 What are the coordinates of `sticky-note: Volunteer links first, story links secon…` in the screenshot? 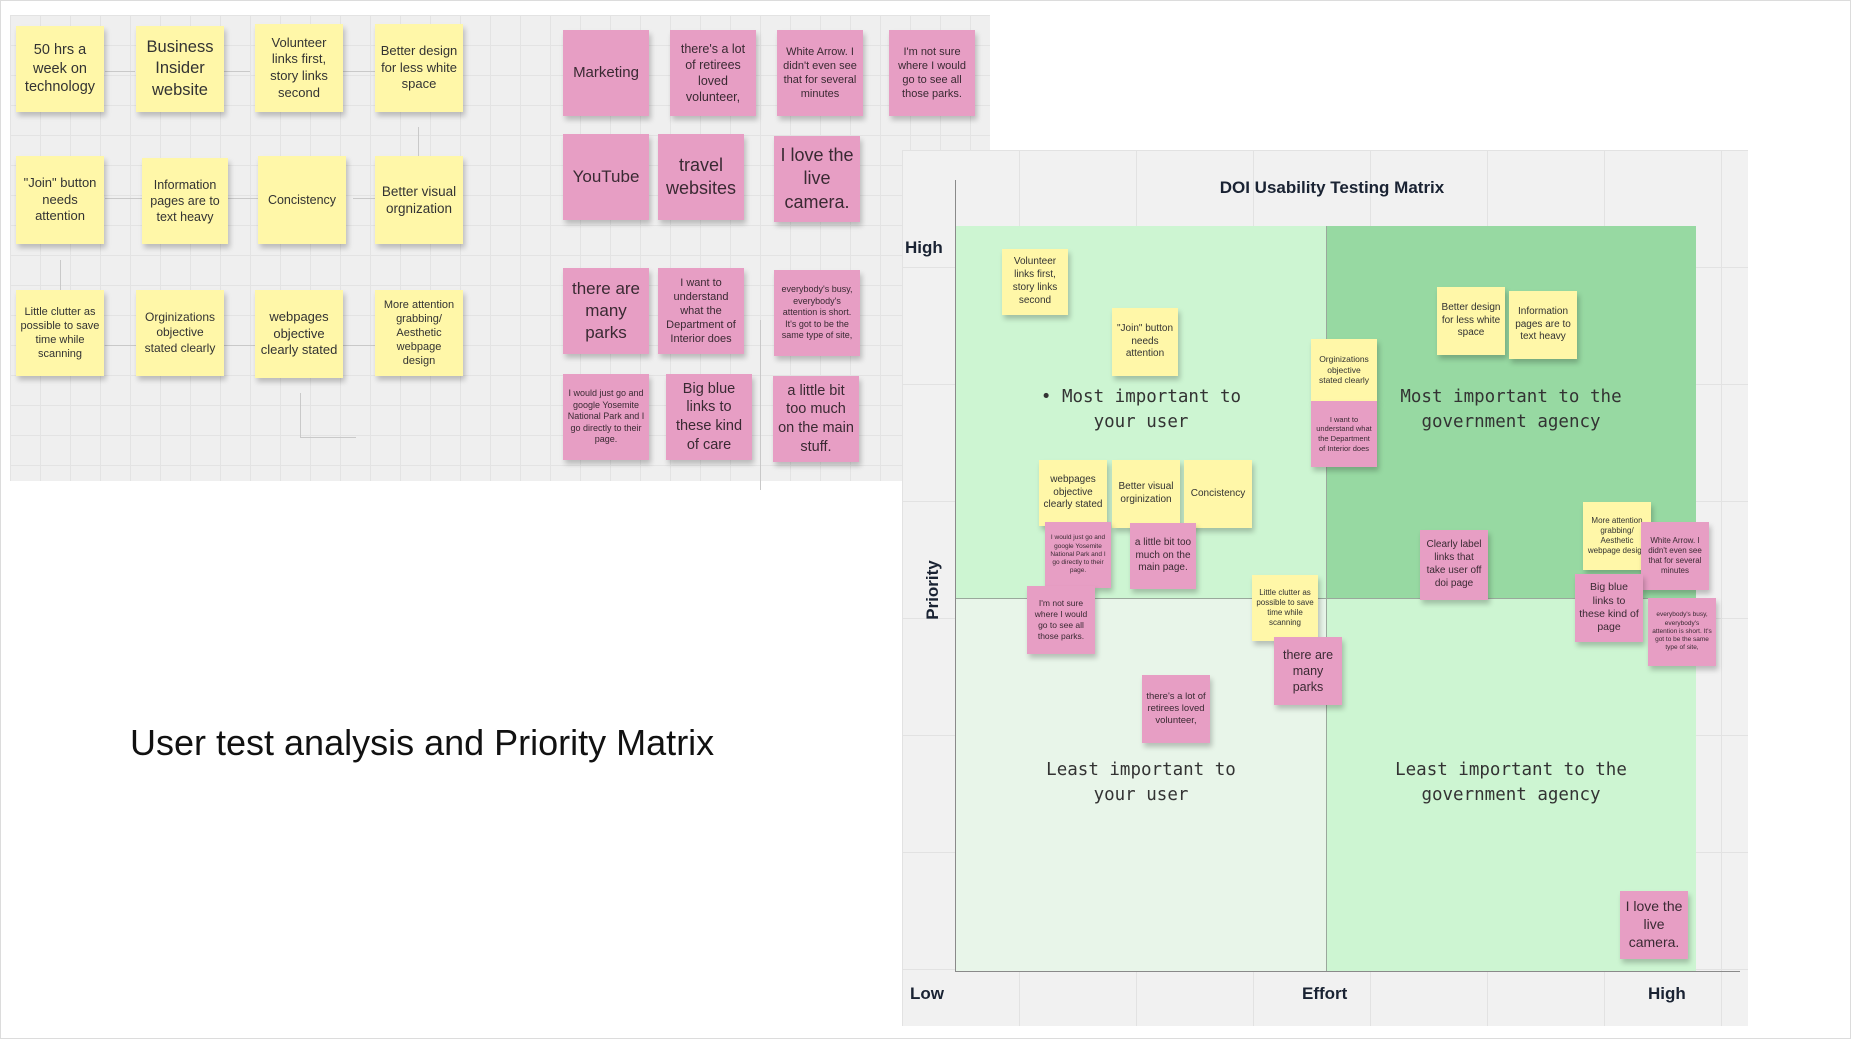 It's located at (299, 68).